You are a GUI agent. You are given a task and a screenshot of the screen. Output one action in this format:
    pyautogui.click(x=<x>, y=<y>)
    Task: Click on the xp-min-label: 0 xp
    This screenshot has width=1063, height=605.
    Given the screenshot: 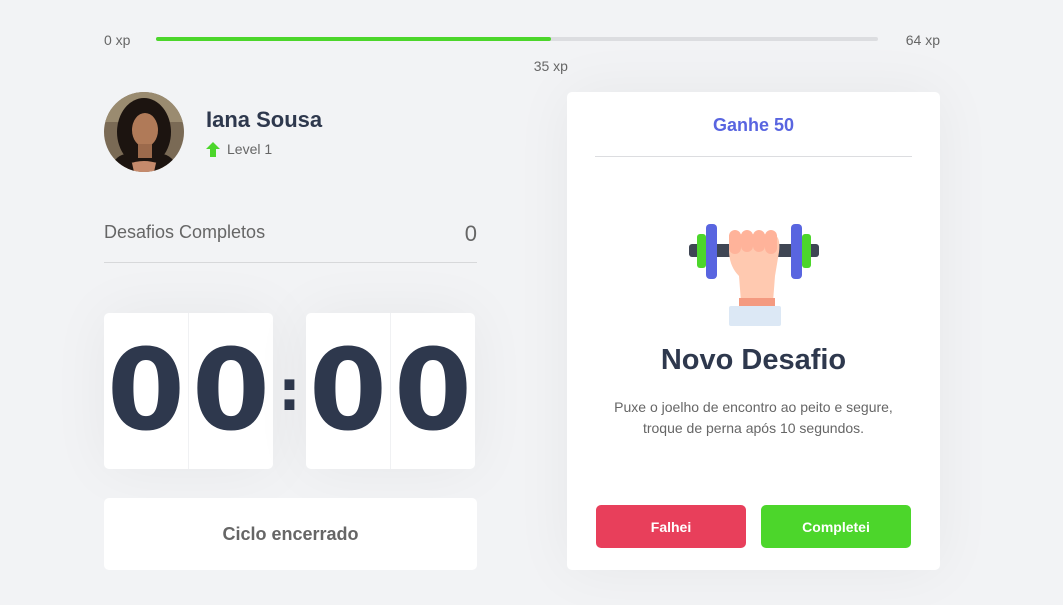 What is the action you would take?
    pyautogui.click(x=117, y=40)
    